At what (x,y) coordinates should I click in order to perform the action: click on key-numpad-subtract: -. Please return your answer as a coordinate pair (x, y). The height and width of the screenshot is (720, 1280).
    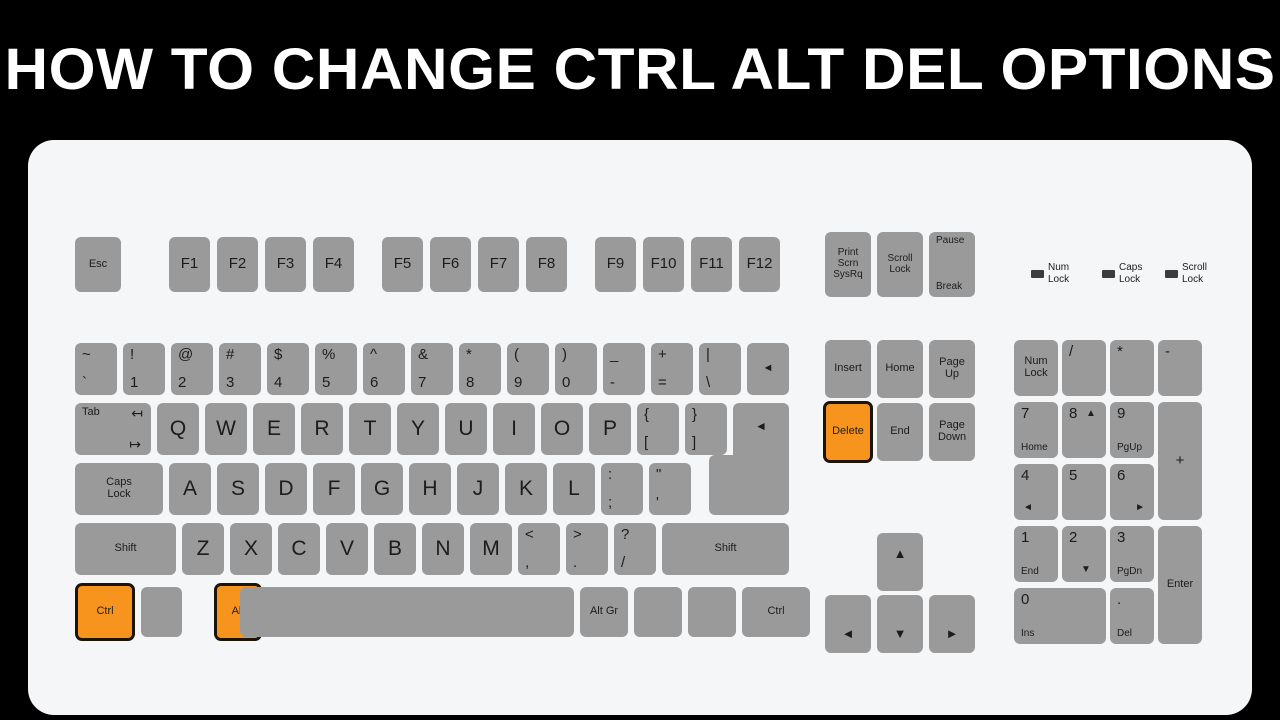
    Looking at the image, I should click on (1180, 368).